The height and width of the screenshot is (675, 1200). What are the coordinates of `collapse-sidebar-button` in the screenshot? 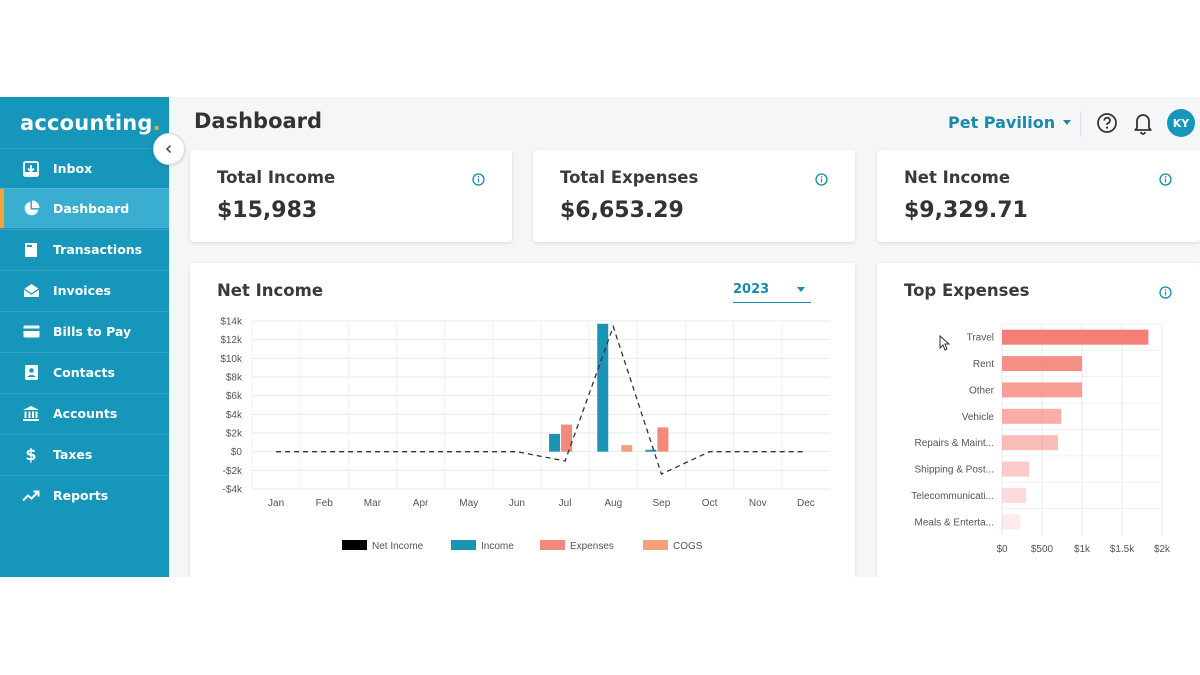 It's located at (169, 149).